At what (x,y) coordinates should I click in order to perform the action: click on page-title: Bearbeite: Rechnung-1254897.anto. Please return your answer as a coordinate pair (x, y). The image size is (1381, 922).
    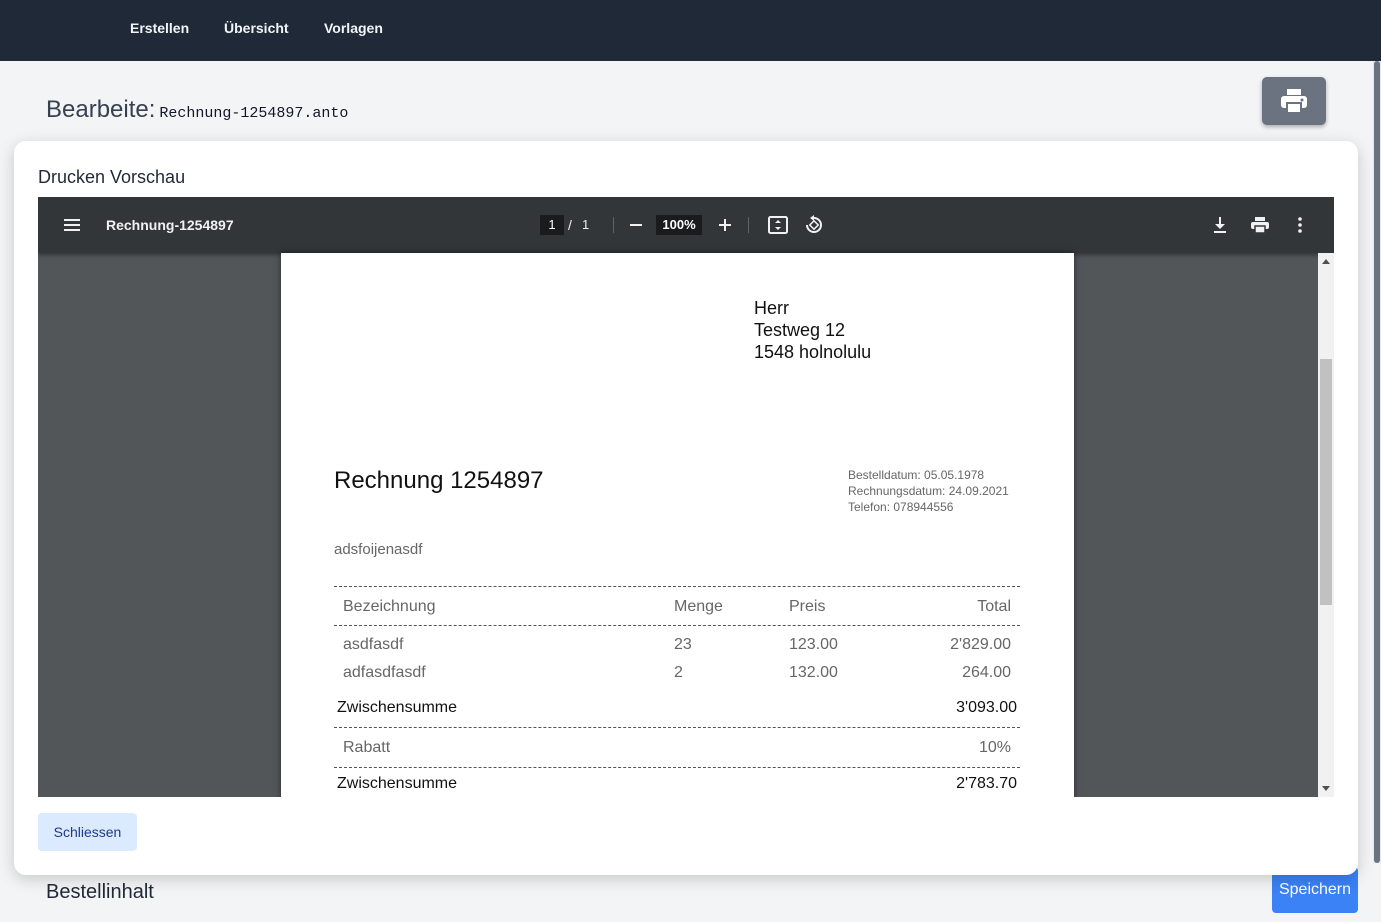
    Looking at the image, I should click on (197, 110).